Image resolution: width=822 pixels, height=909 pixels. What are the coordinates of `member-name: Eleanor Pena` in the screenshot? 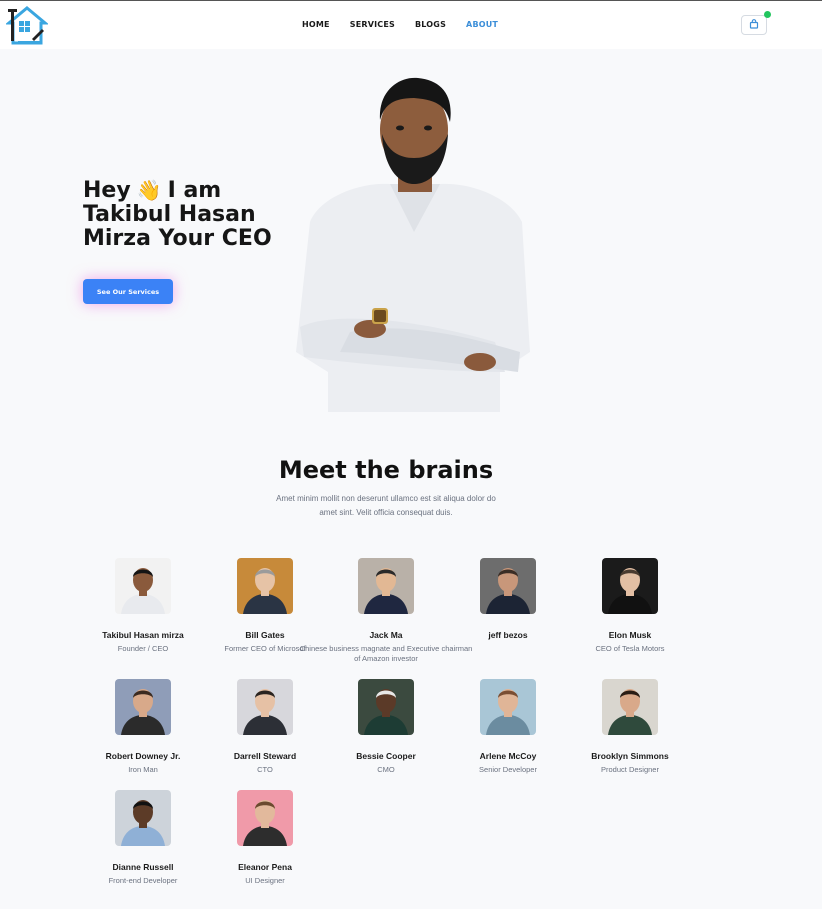 It's located at (265, 867).